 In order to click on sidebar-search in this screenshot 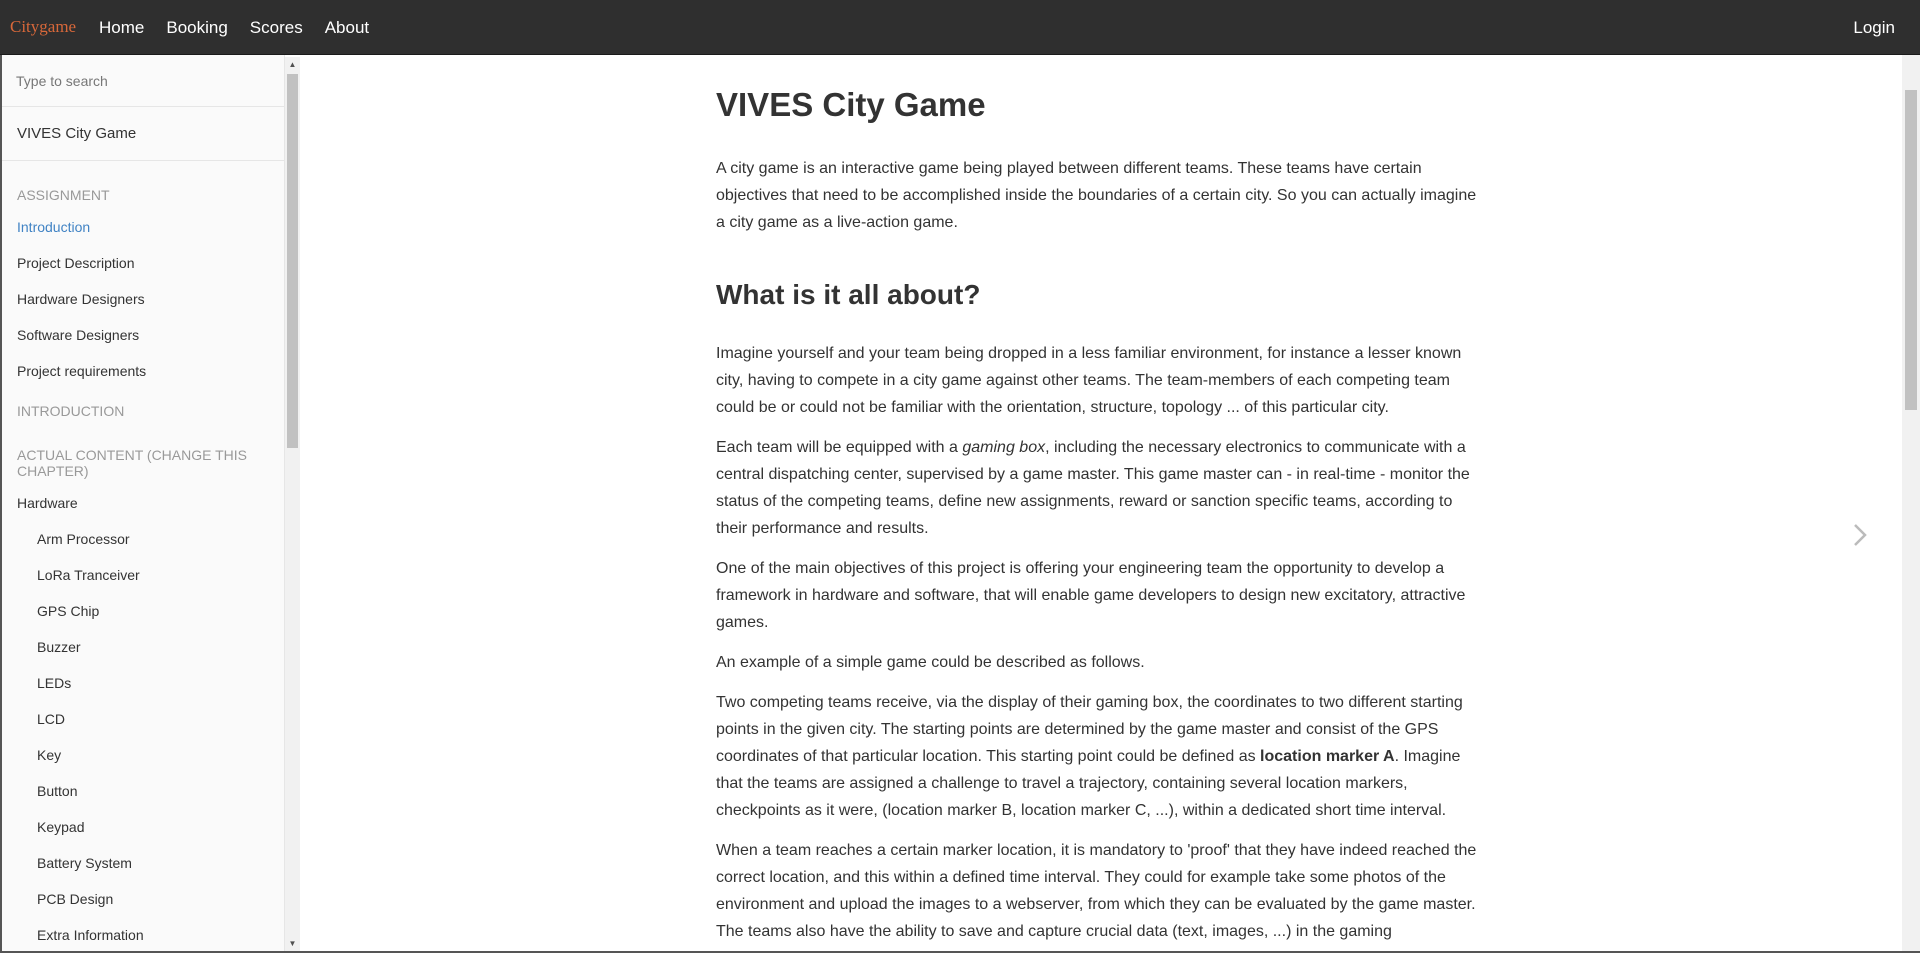, I will do `click(143, 81)`.